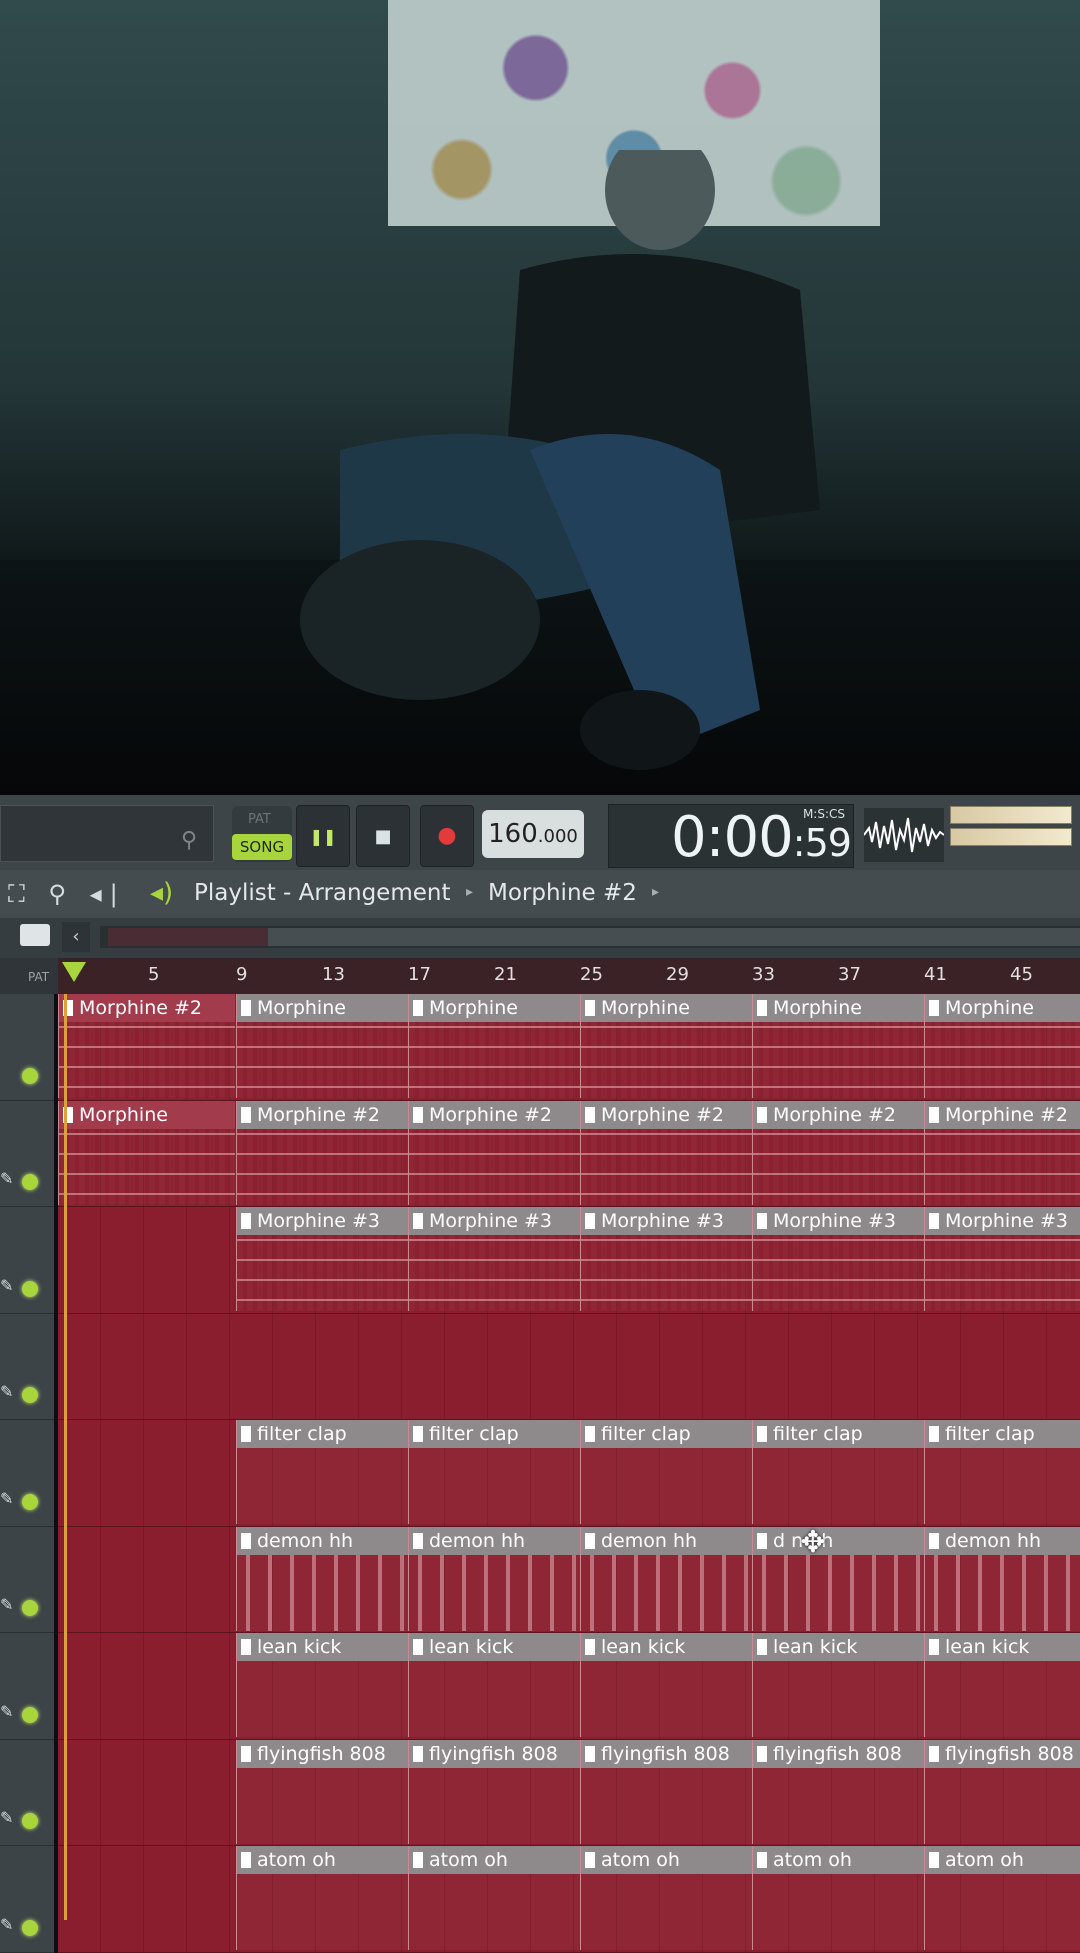  I want to click on track-header-9: ✎, so click(27, 1899).